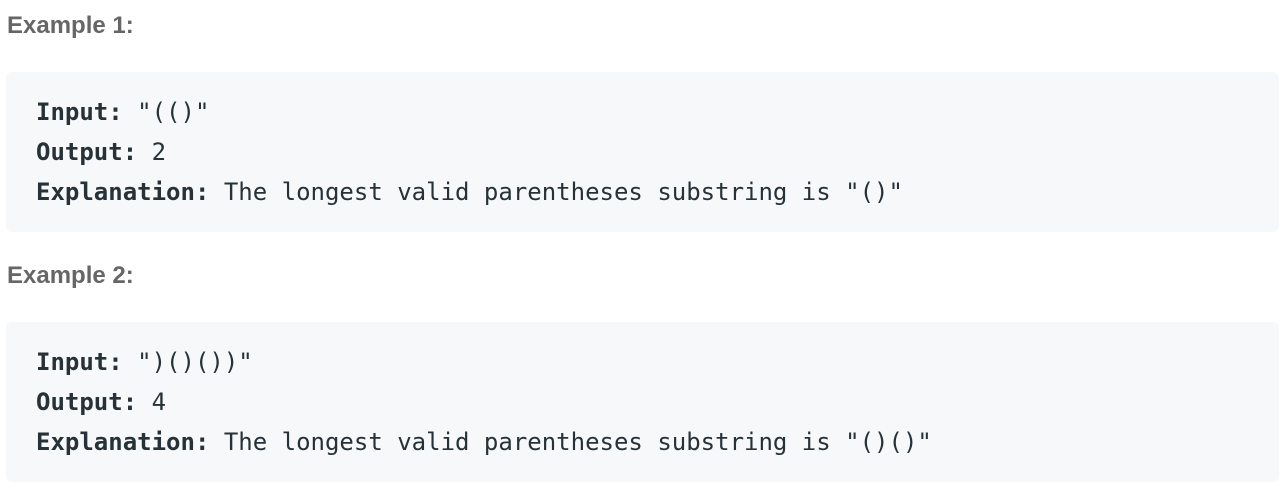 The width and height of the screenshot is (1288, 486). I want to click on input-value: ")()())", so click(187, 362).